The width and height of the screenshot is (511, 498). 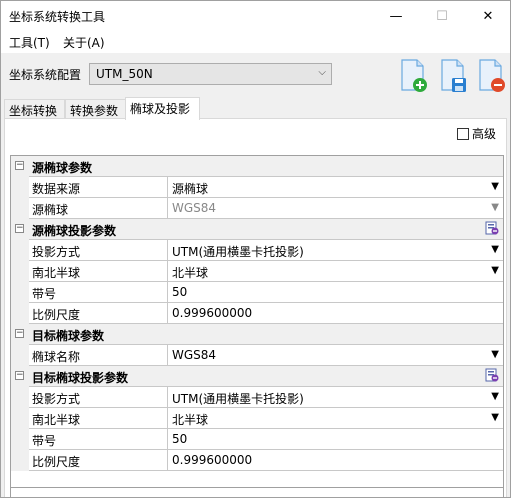 I want to click on category-label-text: 源椭球参数, so click(x=62, y=168).